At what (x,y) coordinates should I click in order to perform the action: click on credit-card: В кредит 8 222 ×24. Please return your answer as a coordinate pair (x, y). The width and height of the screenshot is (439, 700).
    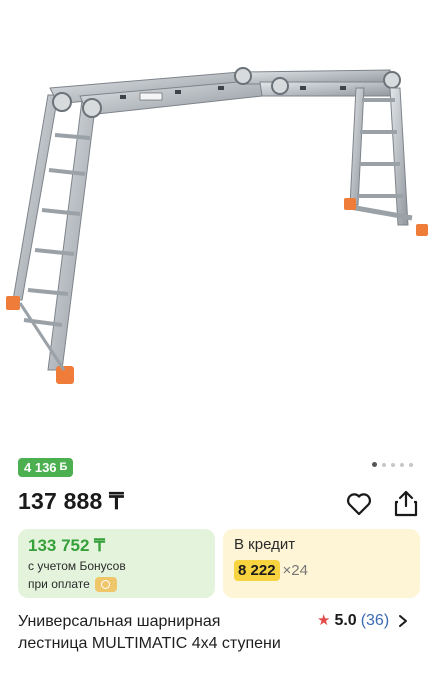
    Looking at the image, I should click on (321, 563).